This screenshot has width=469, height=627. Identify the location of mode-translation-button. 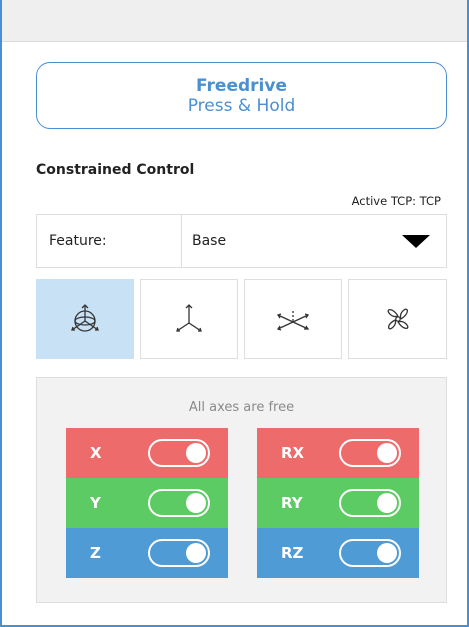
(189, 319).